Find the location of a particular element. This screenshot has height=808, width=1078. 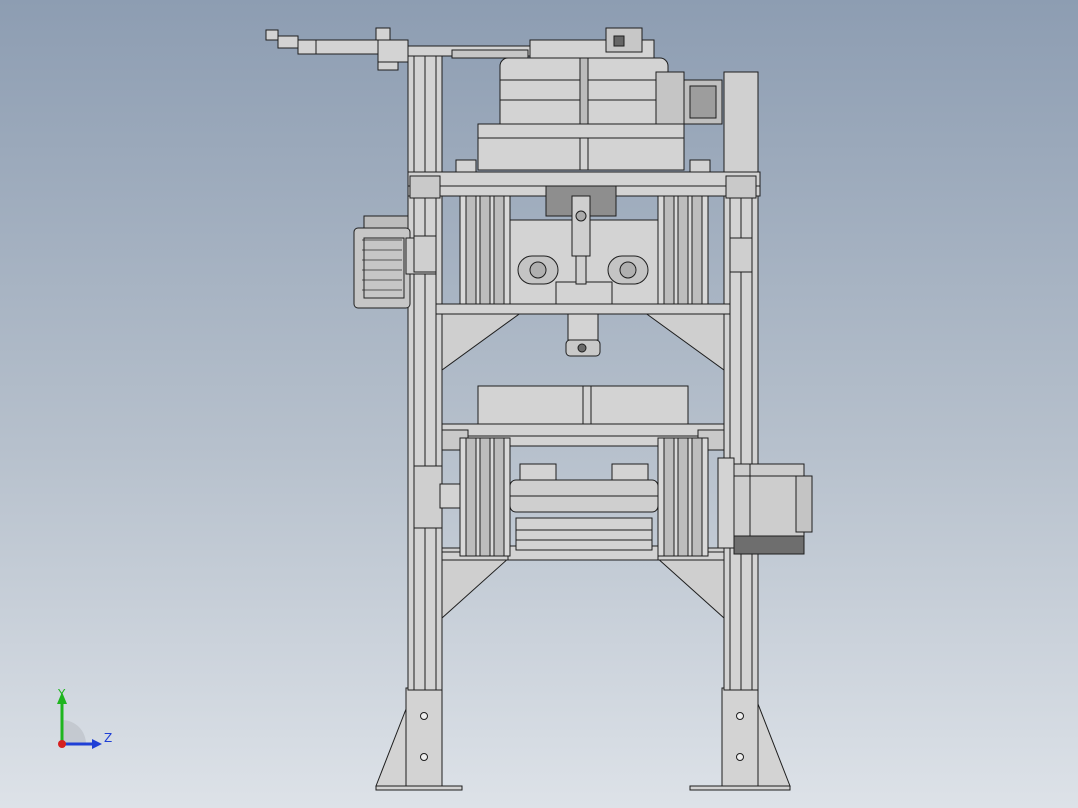

z-axis-label: Z is located at coordinates (108, 738).